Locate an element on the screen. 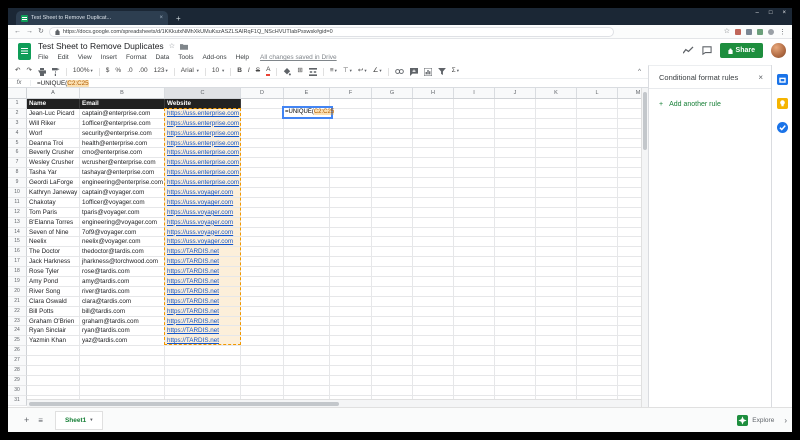  text-wrap-select: ↩▾ is located at coordinates (362, 71).